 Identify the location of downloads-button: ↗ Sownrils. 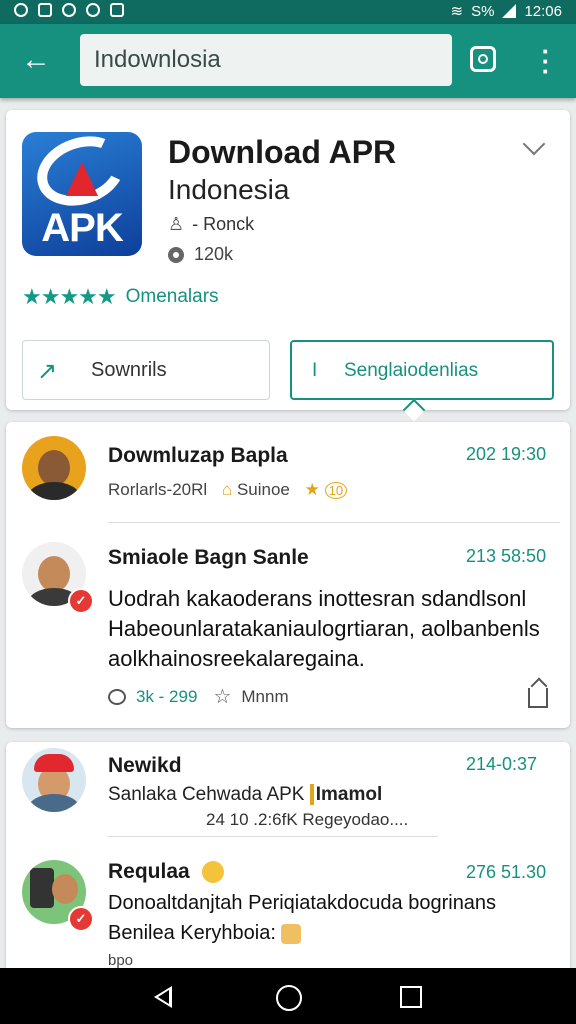
(146, 370).